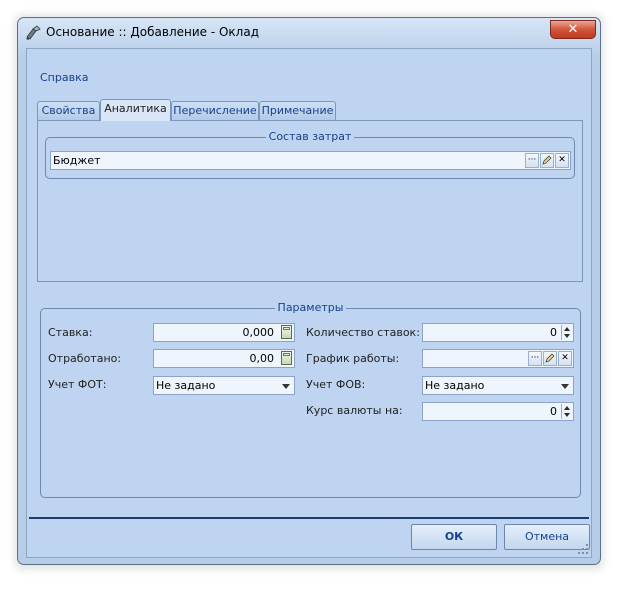 The image size is (626, 592). Describe the element at coordinates (583, 549) in the screenshot. I see `resize-grip-icon` at that location.